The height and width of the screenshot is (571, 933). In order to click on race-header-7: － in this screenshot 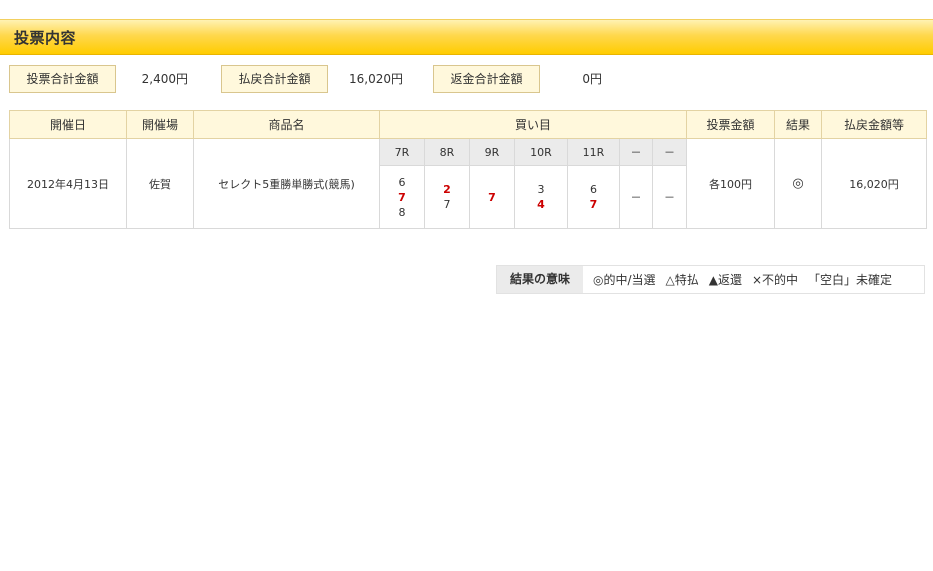, I will do `click(669, 152)`.